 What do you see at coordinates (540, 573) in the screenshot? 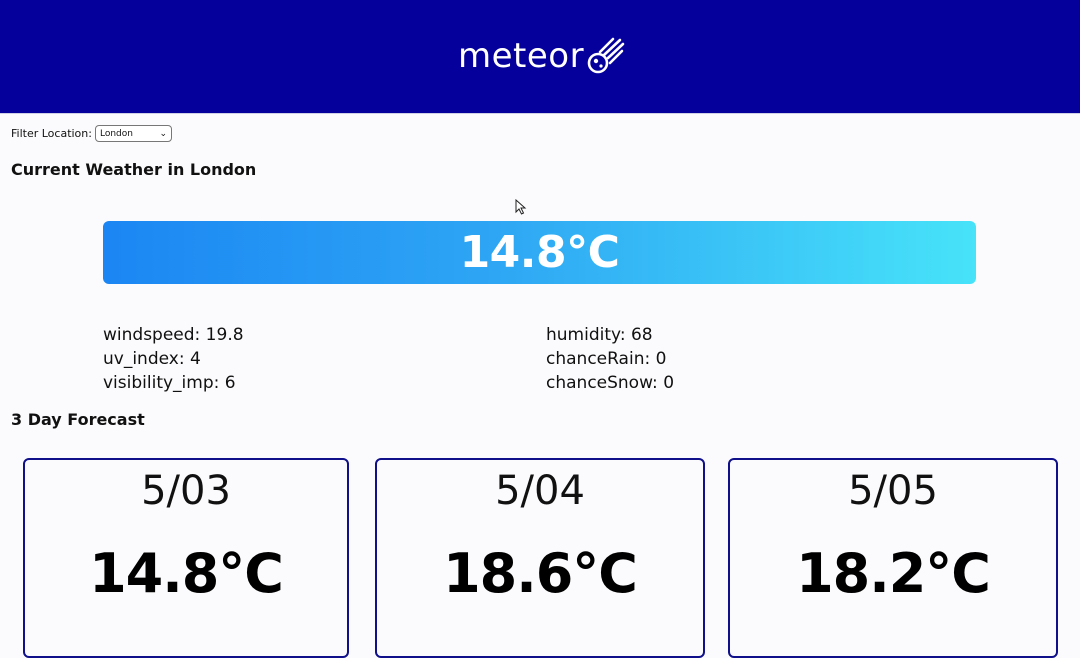
I see `forecast-temperature: 18.6°C` at bounding box center [540, 573].